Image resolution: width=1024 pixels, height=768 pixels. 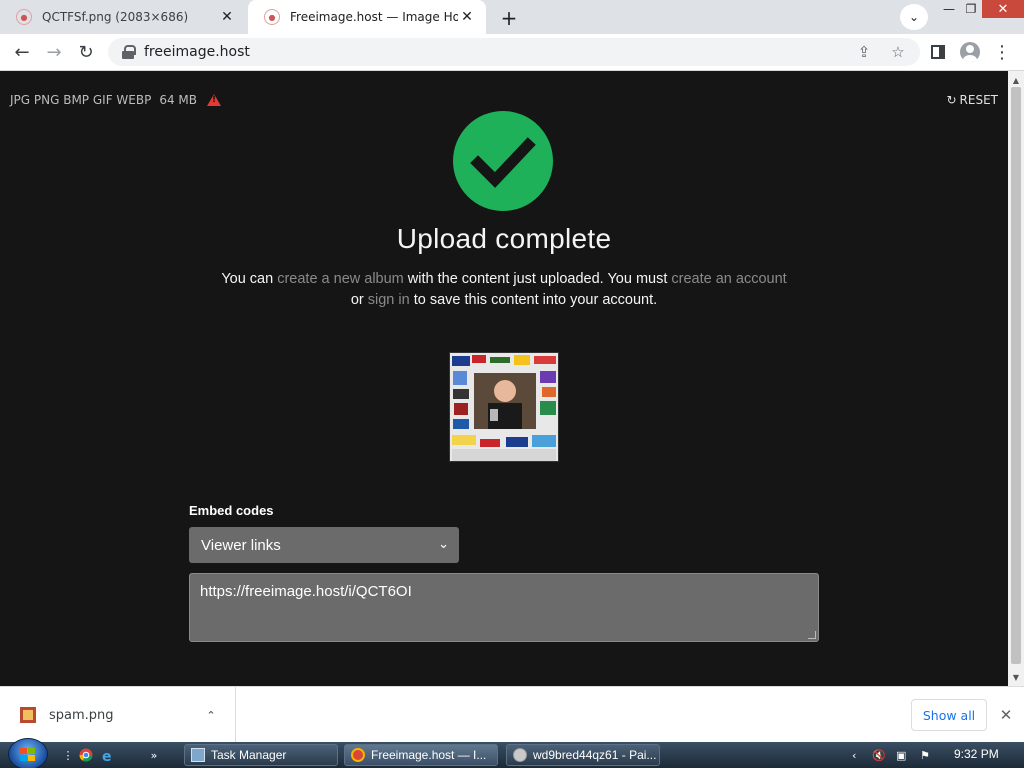 I want to click on reset-button: ↻ RESET, so click(x=972, y=100).